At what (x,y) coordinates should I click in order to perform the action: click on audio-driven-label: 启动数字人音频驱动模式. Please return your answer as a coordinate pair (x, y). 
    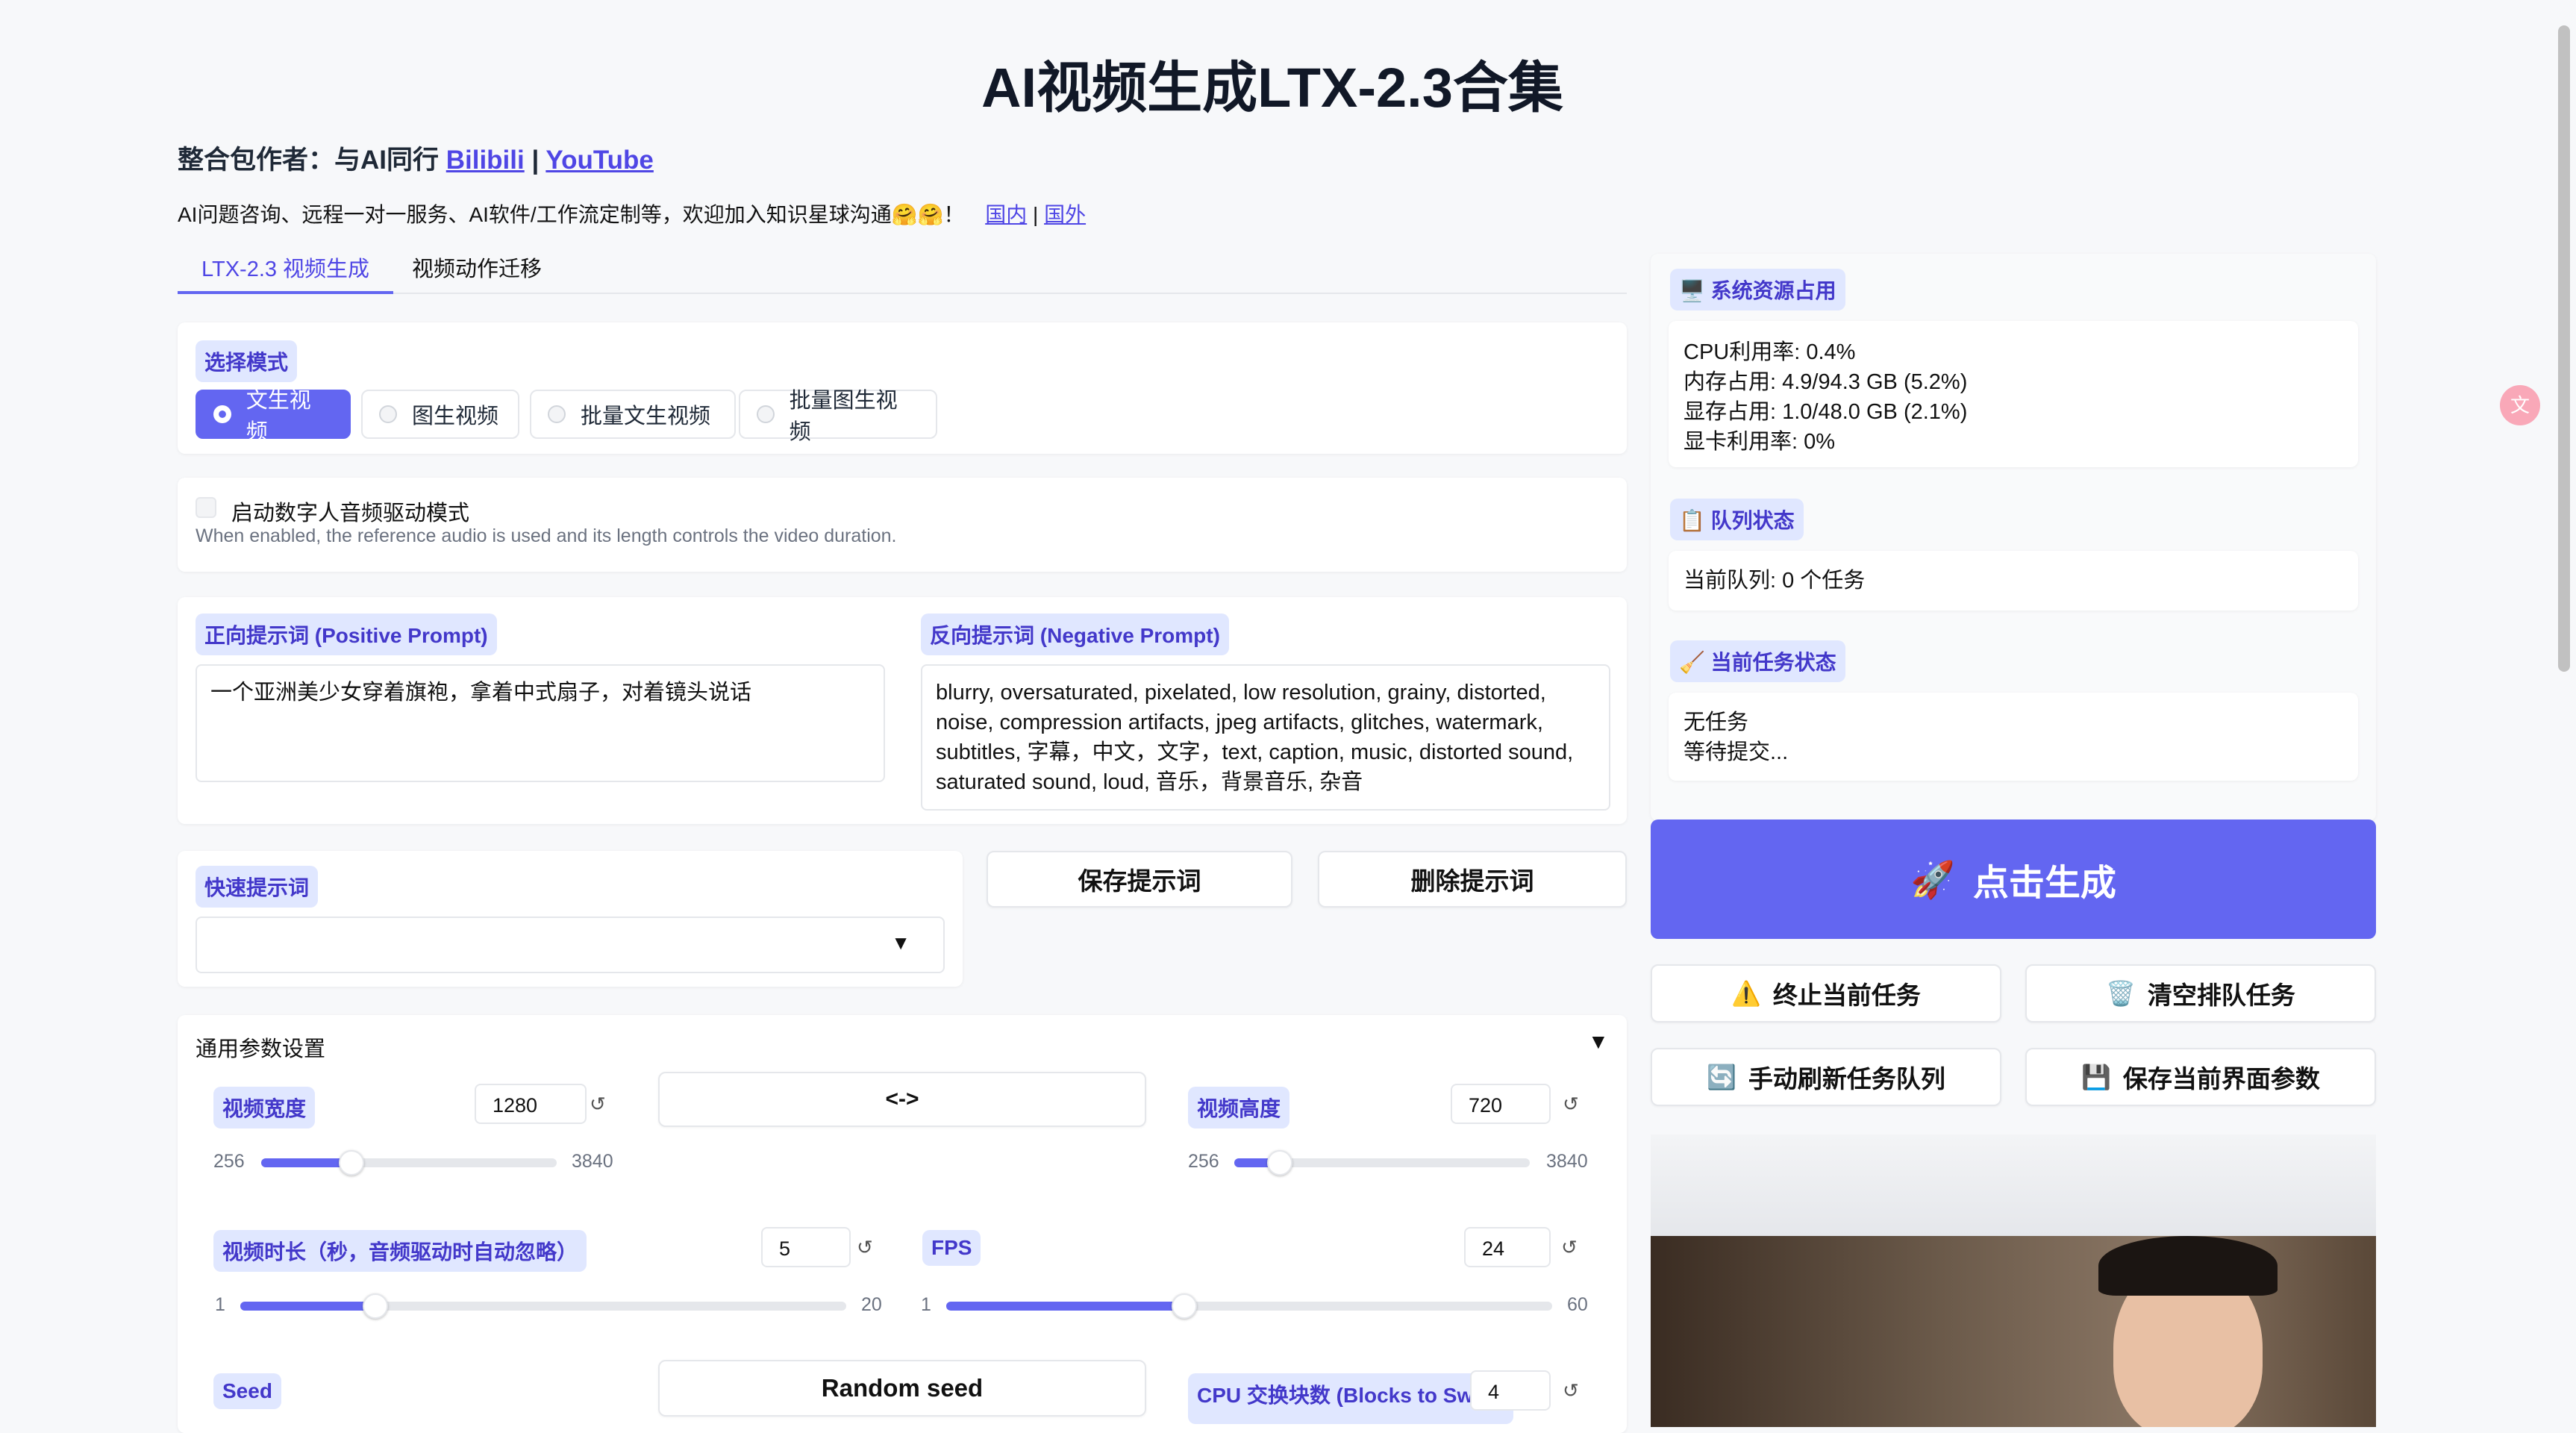
    Looking at the image, I should click on (350, 513).